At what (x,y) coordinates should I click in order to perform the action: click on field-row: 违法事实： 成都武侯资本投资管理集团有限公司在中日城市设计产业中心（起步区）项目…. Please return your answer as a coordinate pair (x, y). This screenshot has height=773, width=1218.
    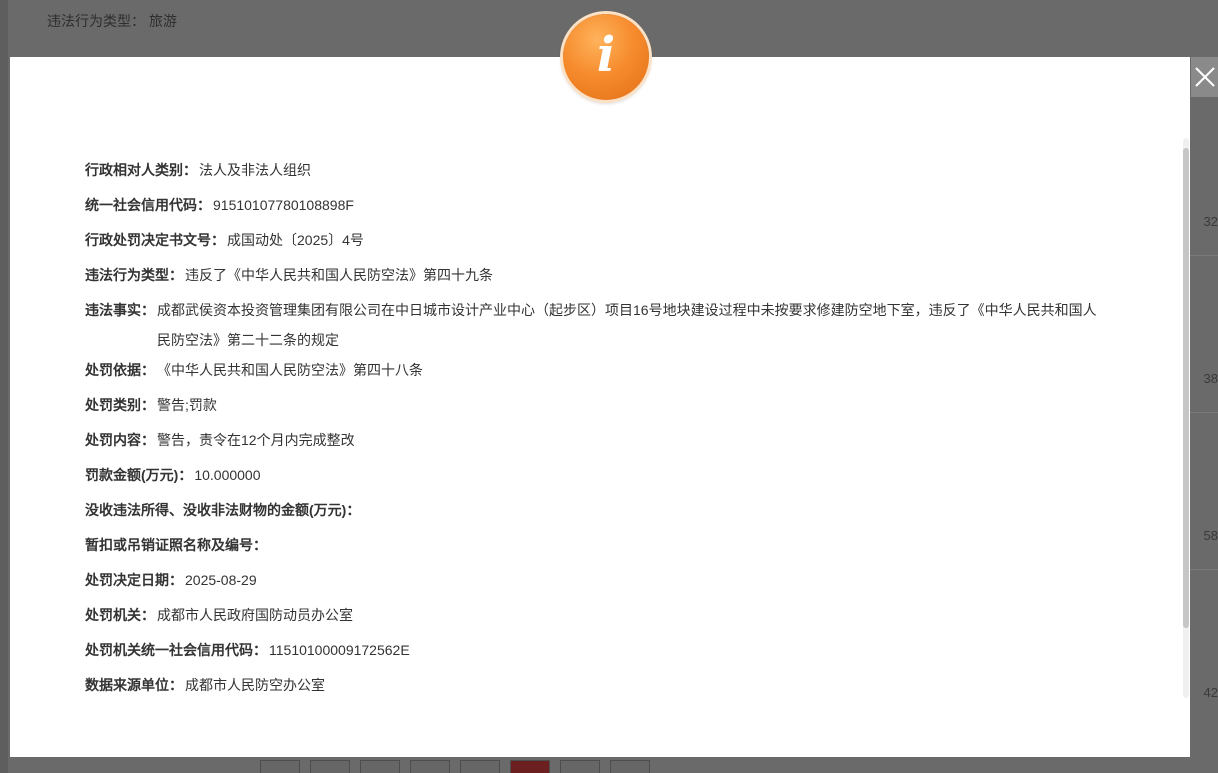
    Looking at the image, I should click on (595, 328).